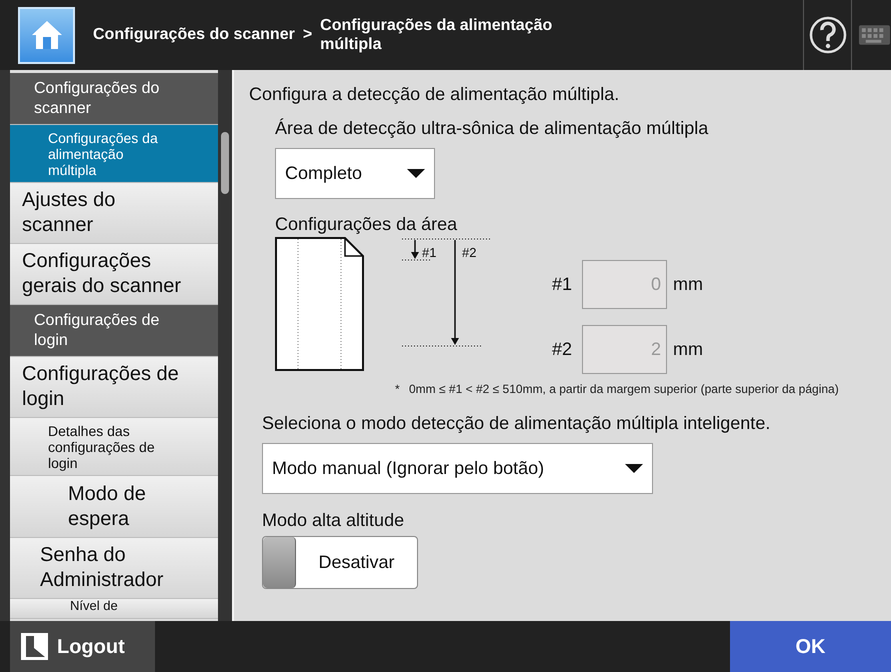  I want to click on diagram-label: #1, so click(429, 253).